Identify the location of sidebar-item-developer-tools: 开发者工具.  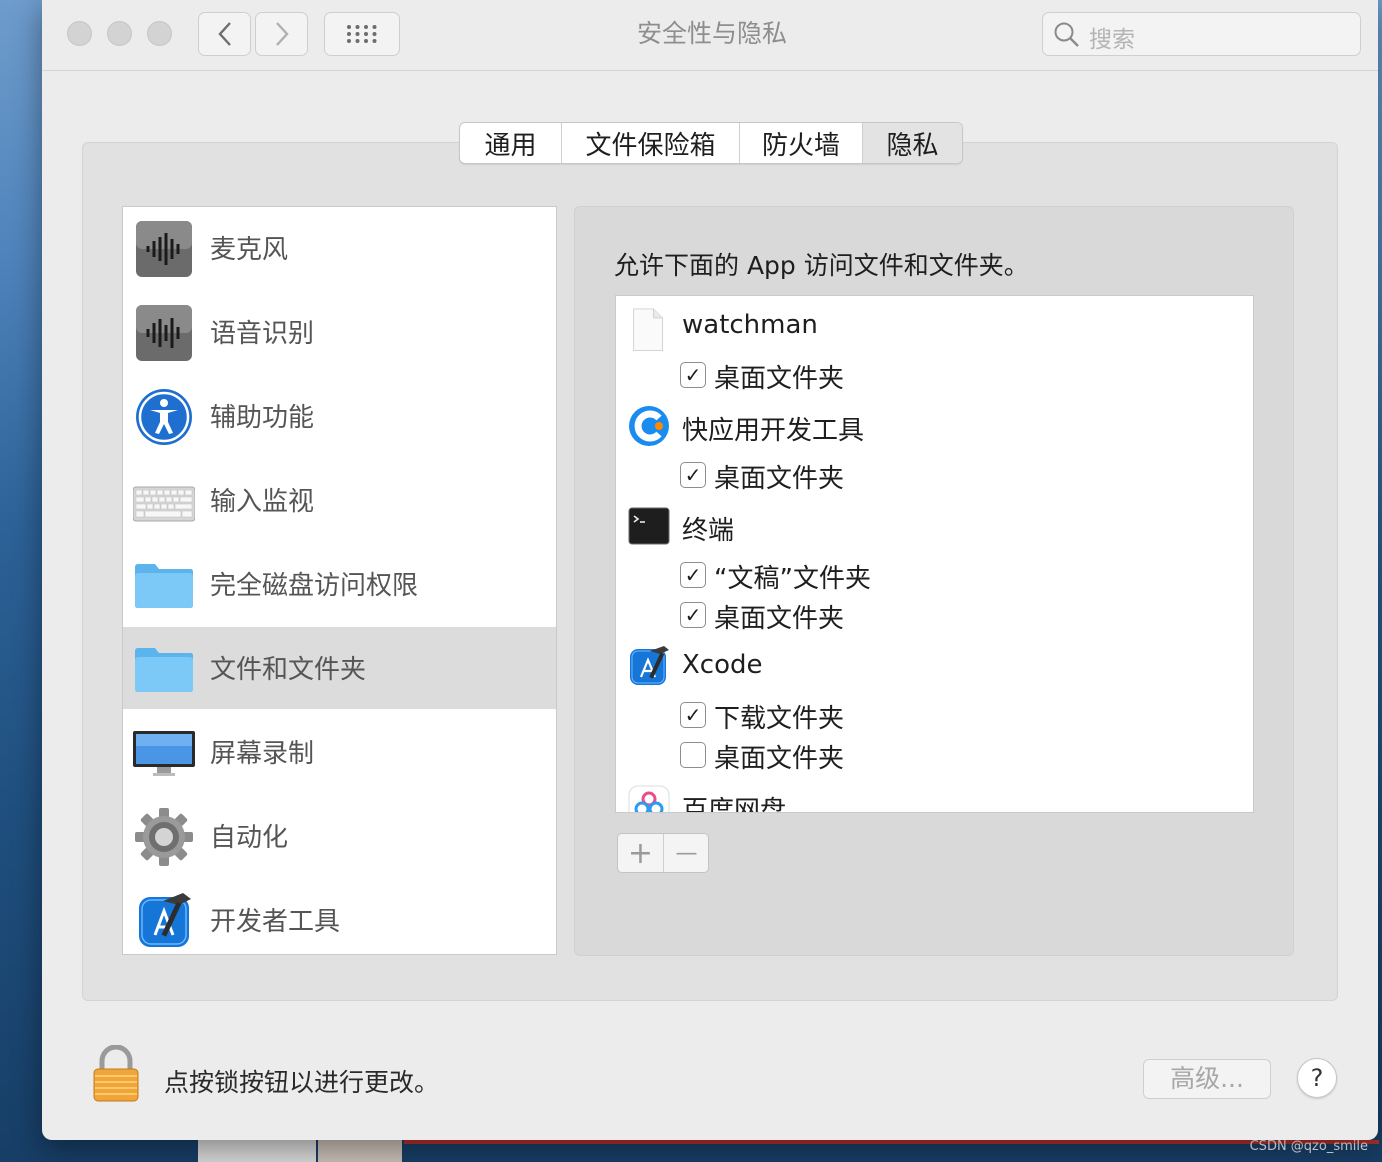
(339, 916).